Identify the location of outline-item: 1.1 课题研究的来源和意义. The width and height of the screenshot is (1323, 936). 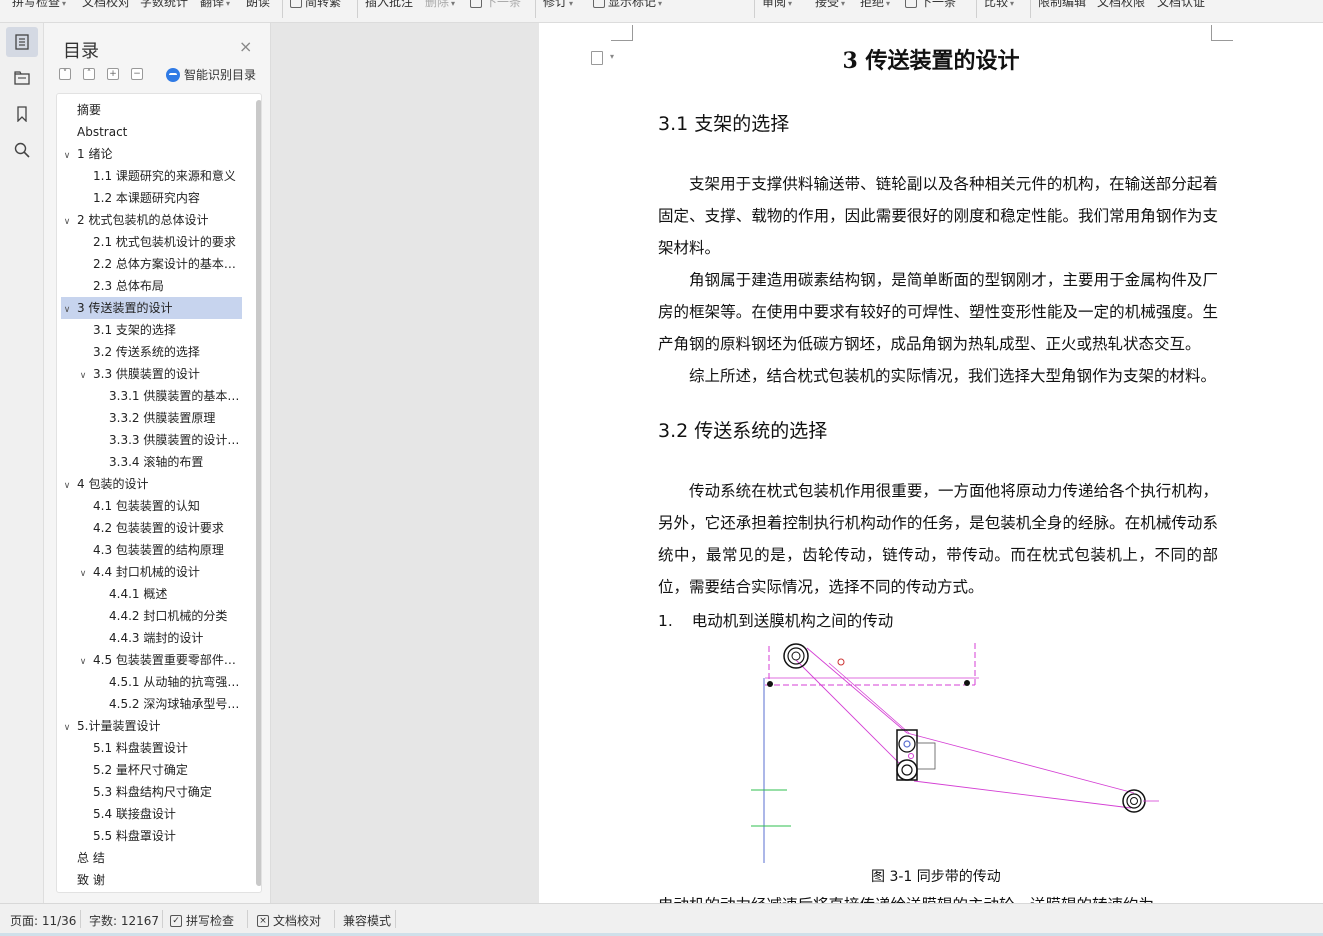
(151, 176).